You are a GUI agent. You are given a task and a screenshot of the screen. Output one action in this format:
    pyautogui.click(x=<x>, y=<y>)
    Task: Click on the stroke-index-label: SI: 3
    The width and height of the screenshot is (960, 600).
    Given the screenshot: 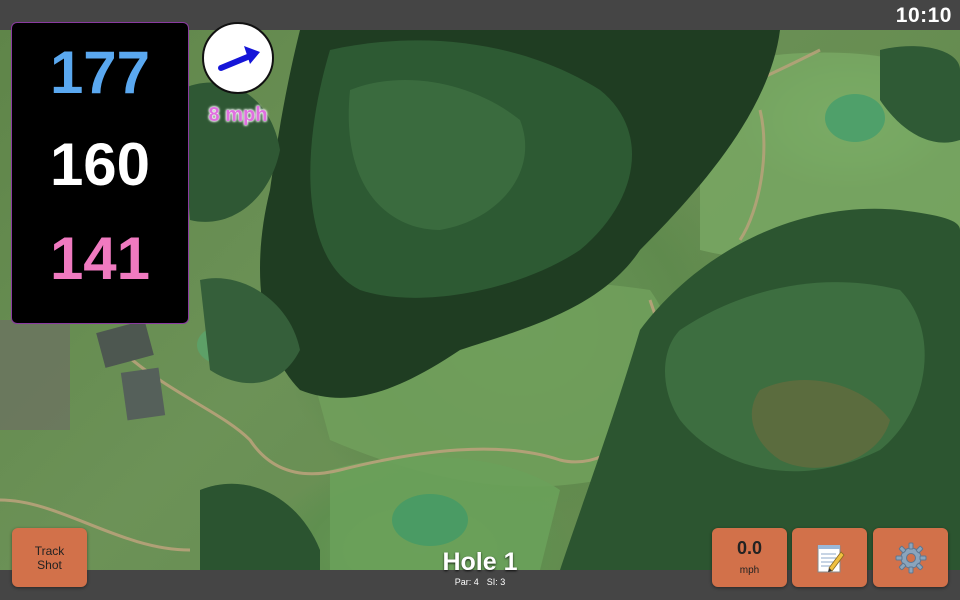 What is the action you would take?
    pyautogui.click(x=496, y=582)
    